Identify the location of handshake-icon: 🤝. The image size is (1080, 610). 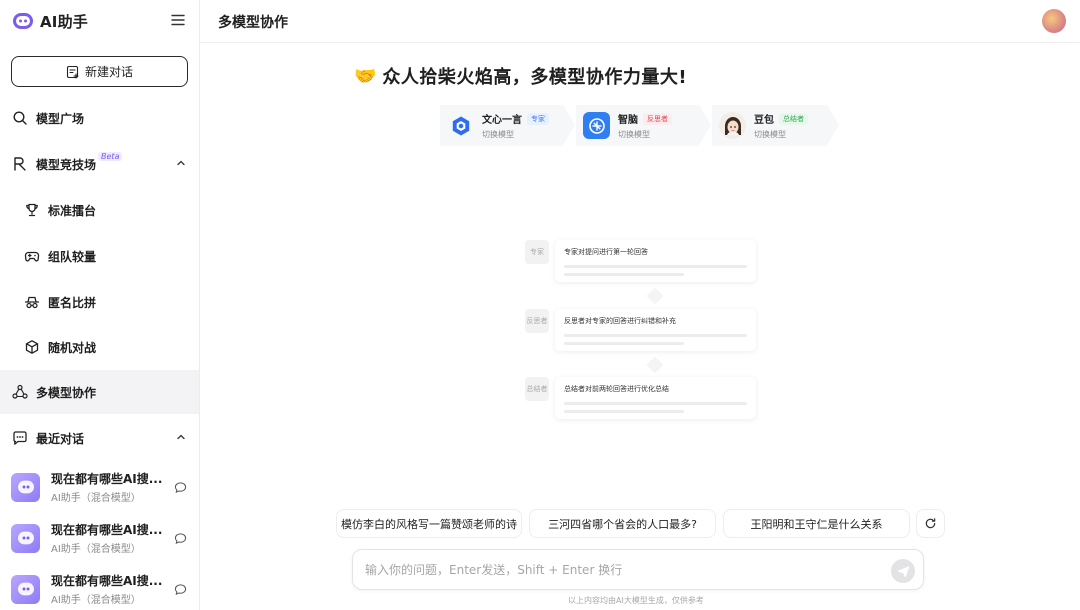
(365, 76).